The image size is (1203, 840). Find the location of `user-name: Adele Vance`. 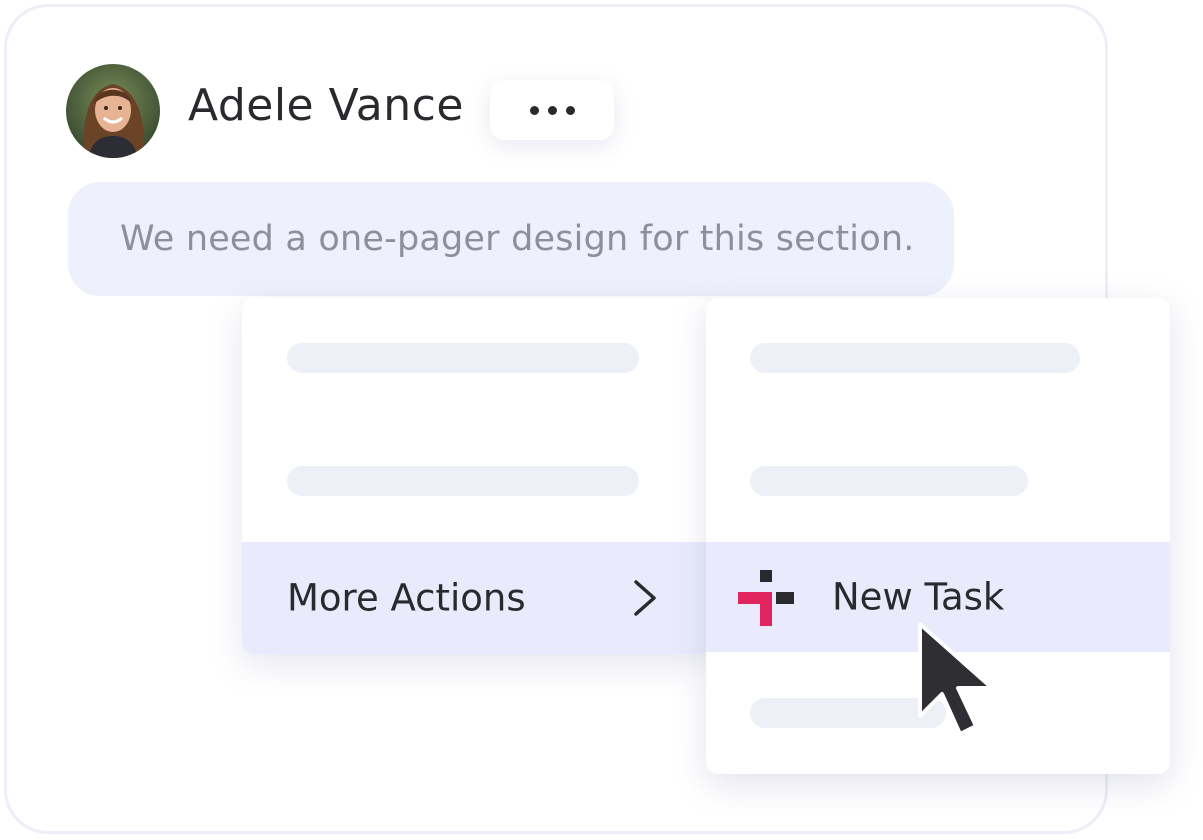

user-name: Adele Vance is located at coordinates (326, 105).